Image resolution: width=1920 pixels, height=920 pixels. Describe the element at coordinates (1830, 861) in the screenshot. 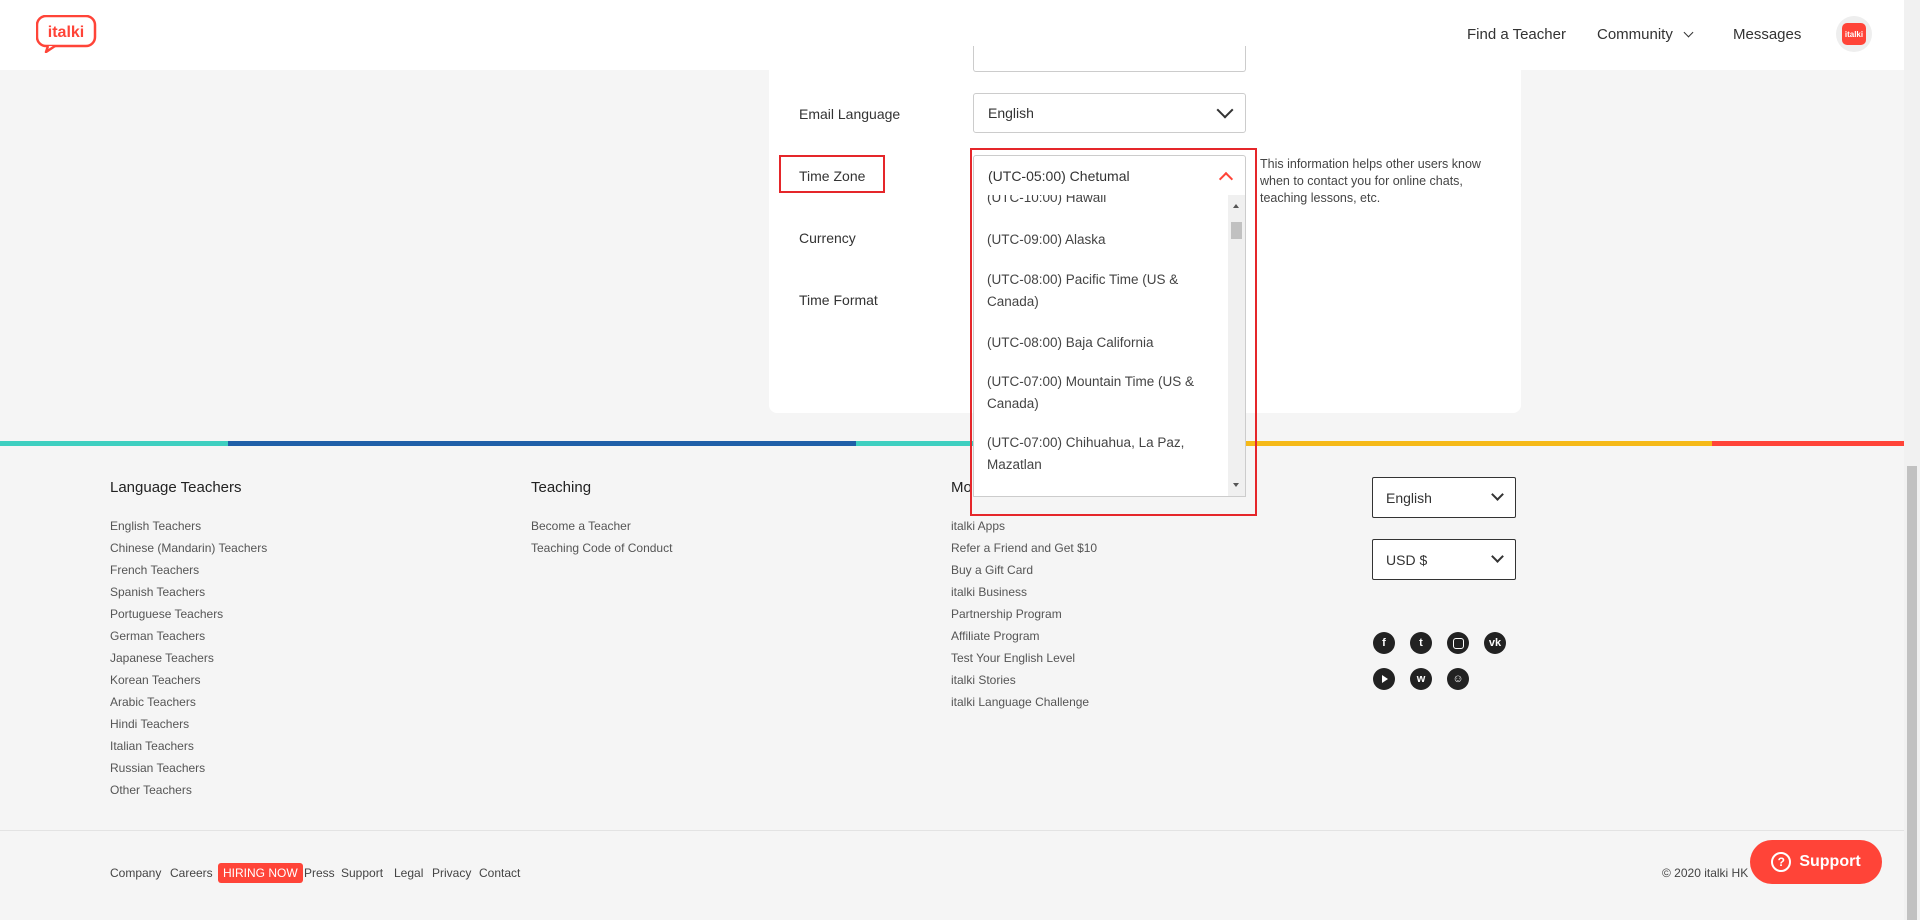

I see `support-button-label: Support` at that location.